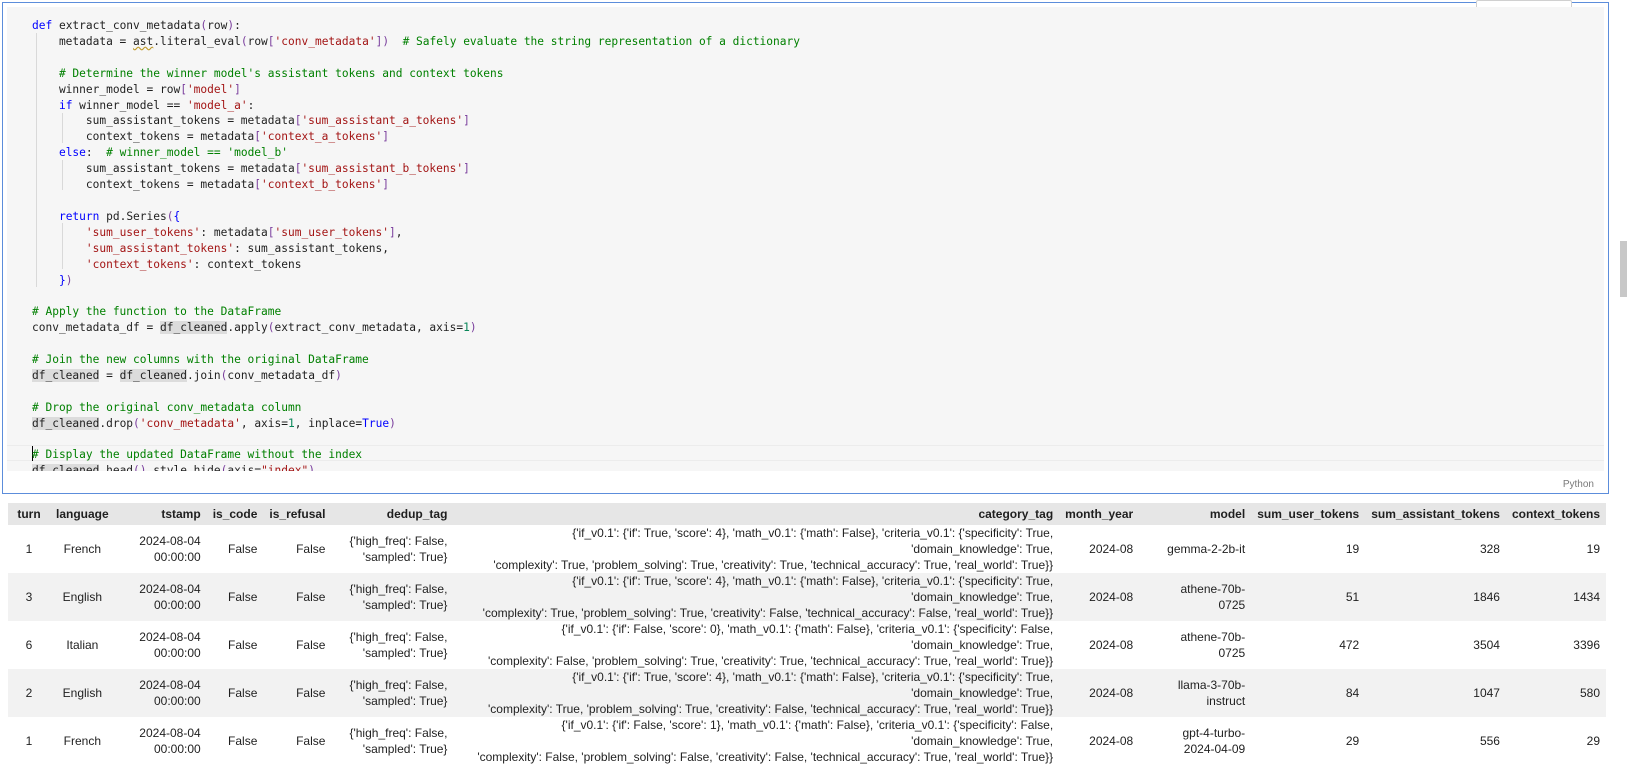 The height and width of the screenshot is (765, 1627). I want to click on cell-sum-user-tokens: 29, so click(1352, 741).